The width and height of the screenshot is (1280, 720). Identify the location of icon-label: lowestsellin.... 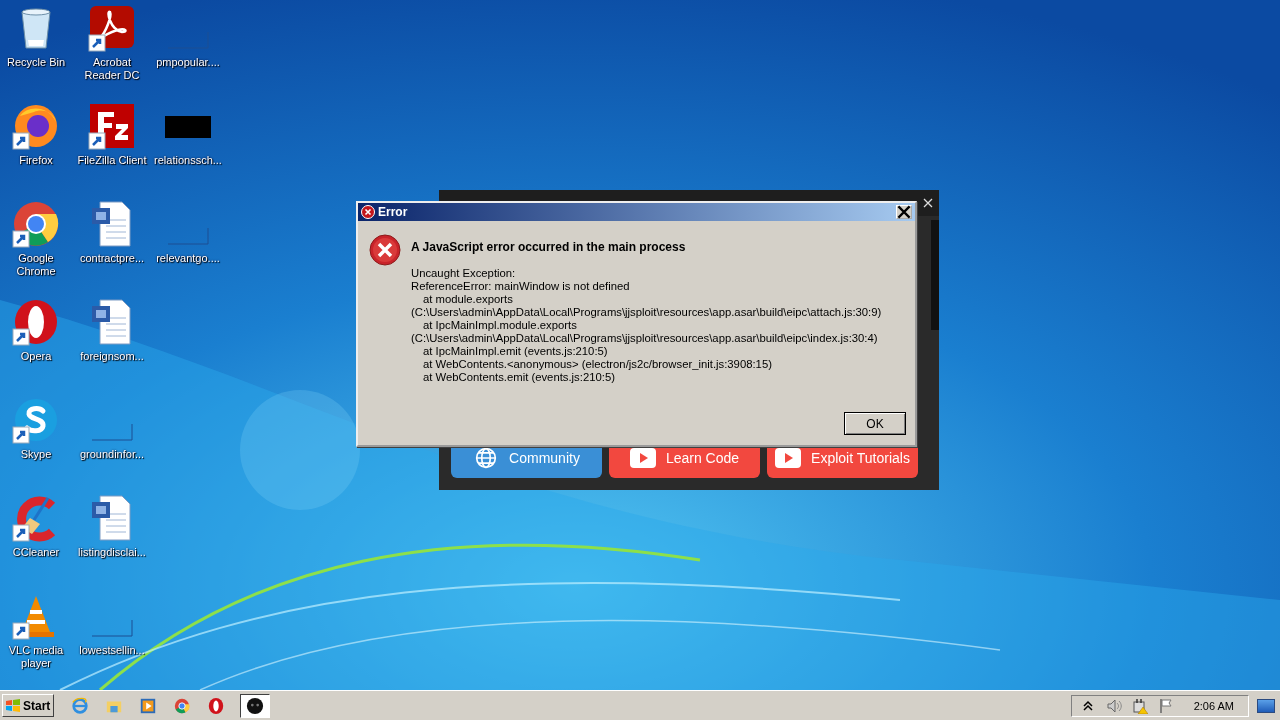
(112, 650).